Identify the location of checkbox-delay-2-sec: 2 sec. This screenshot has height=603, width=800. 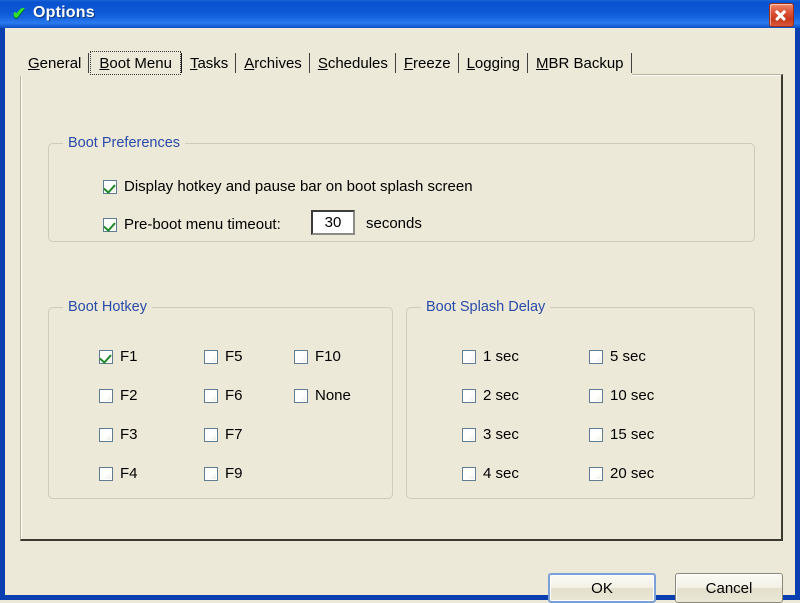
(490, 395).